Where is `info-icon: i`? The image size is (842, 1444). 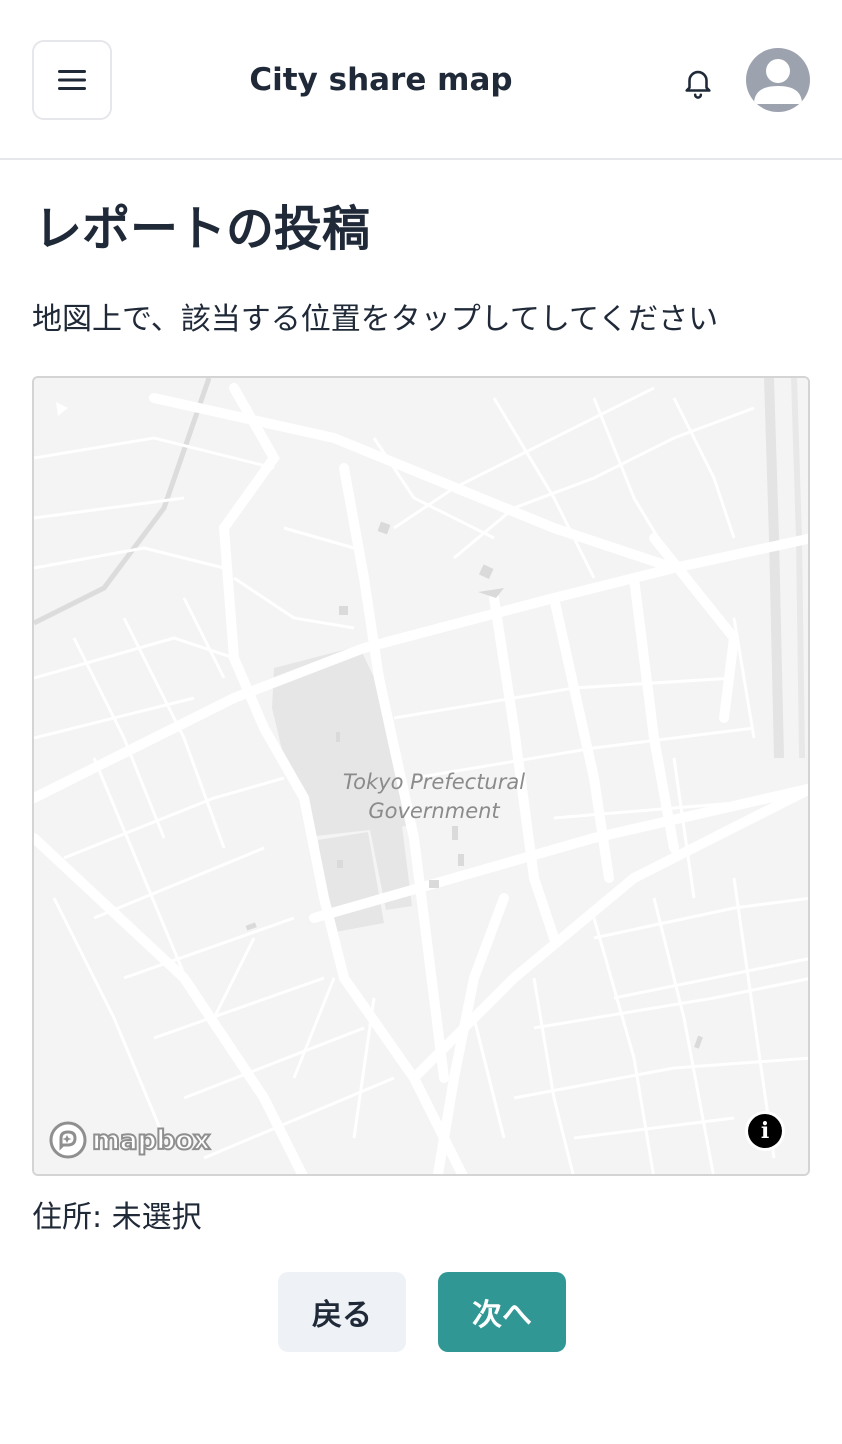 info-icon: i is located at coordinates (765, 1131).